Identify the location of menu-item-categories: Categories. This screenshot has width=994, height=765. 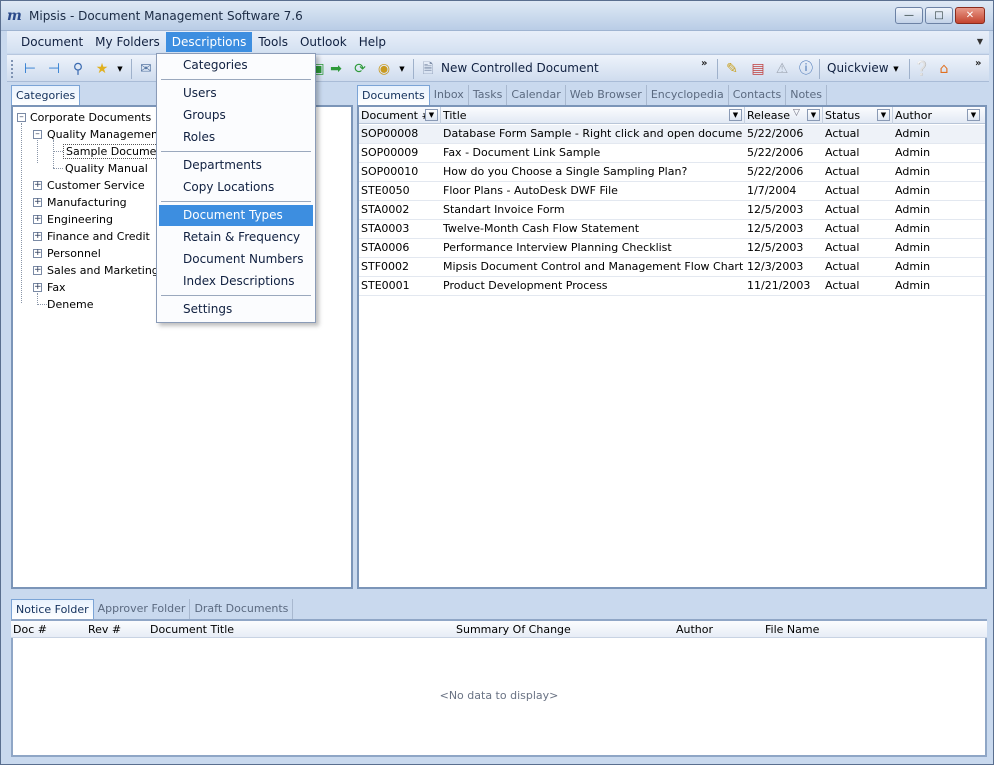
(236, 65).